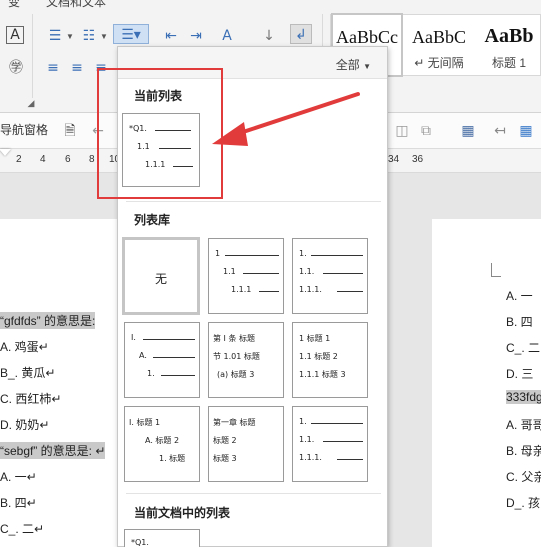 This screenshot has height=547, width=541. Describe the element at coordinates (468, 131) in the screenshot. I see `table-icon: ▦` at that location.